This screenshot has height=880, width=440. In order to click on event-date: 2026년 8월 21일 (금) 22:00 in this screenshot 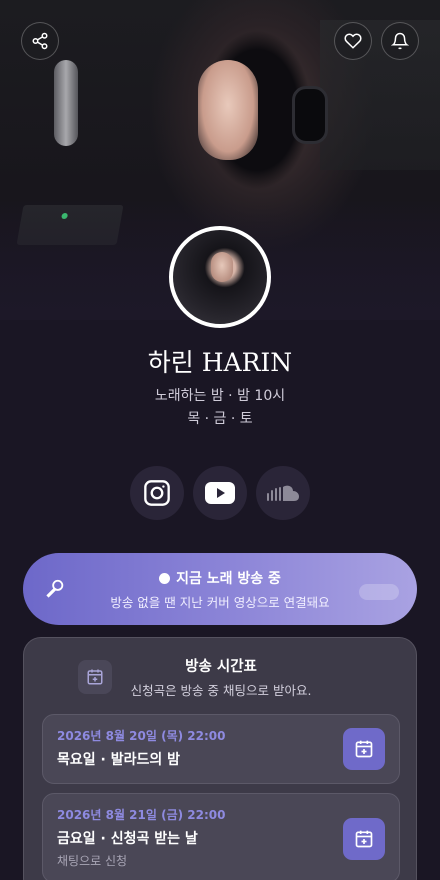, I will do `click(141, 815)`.